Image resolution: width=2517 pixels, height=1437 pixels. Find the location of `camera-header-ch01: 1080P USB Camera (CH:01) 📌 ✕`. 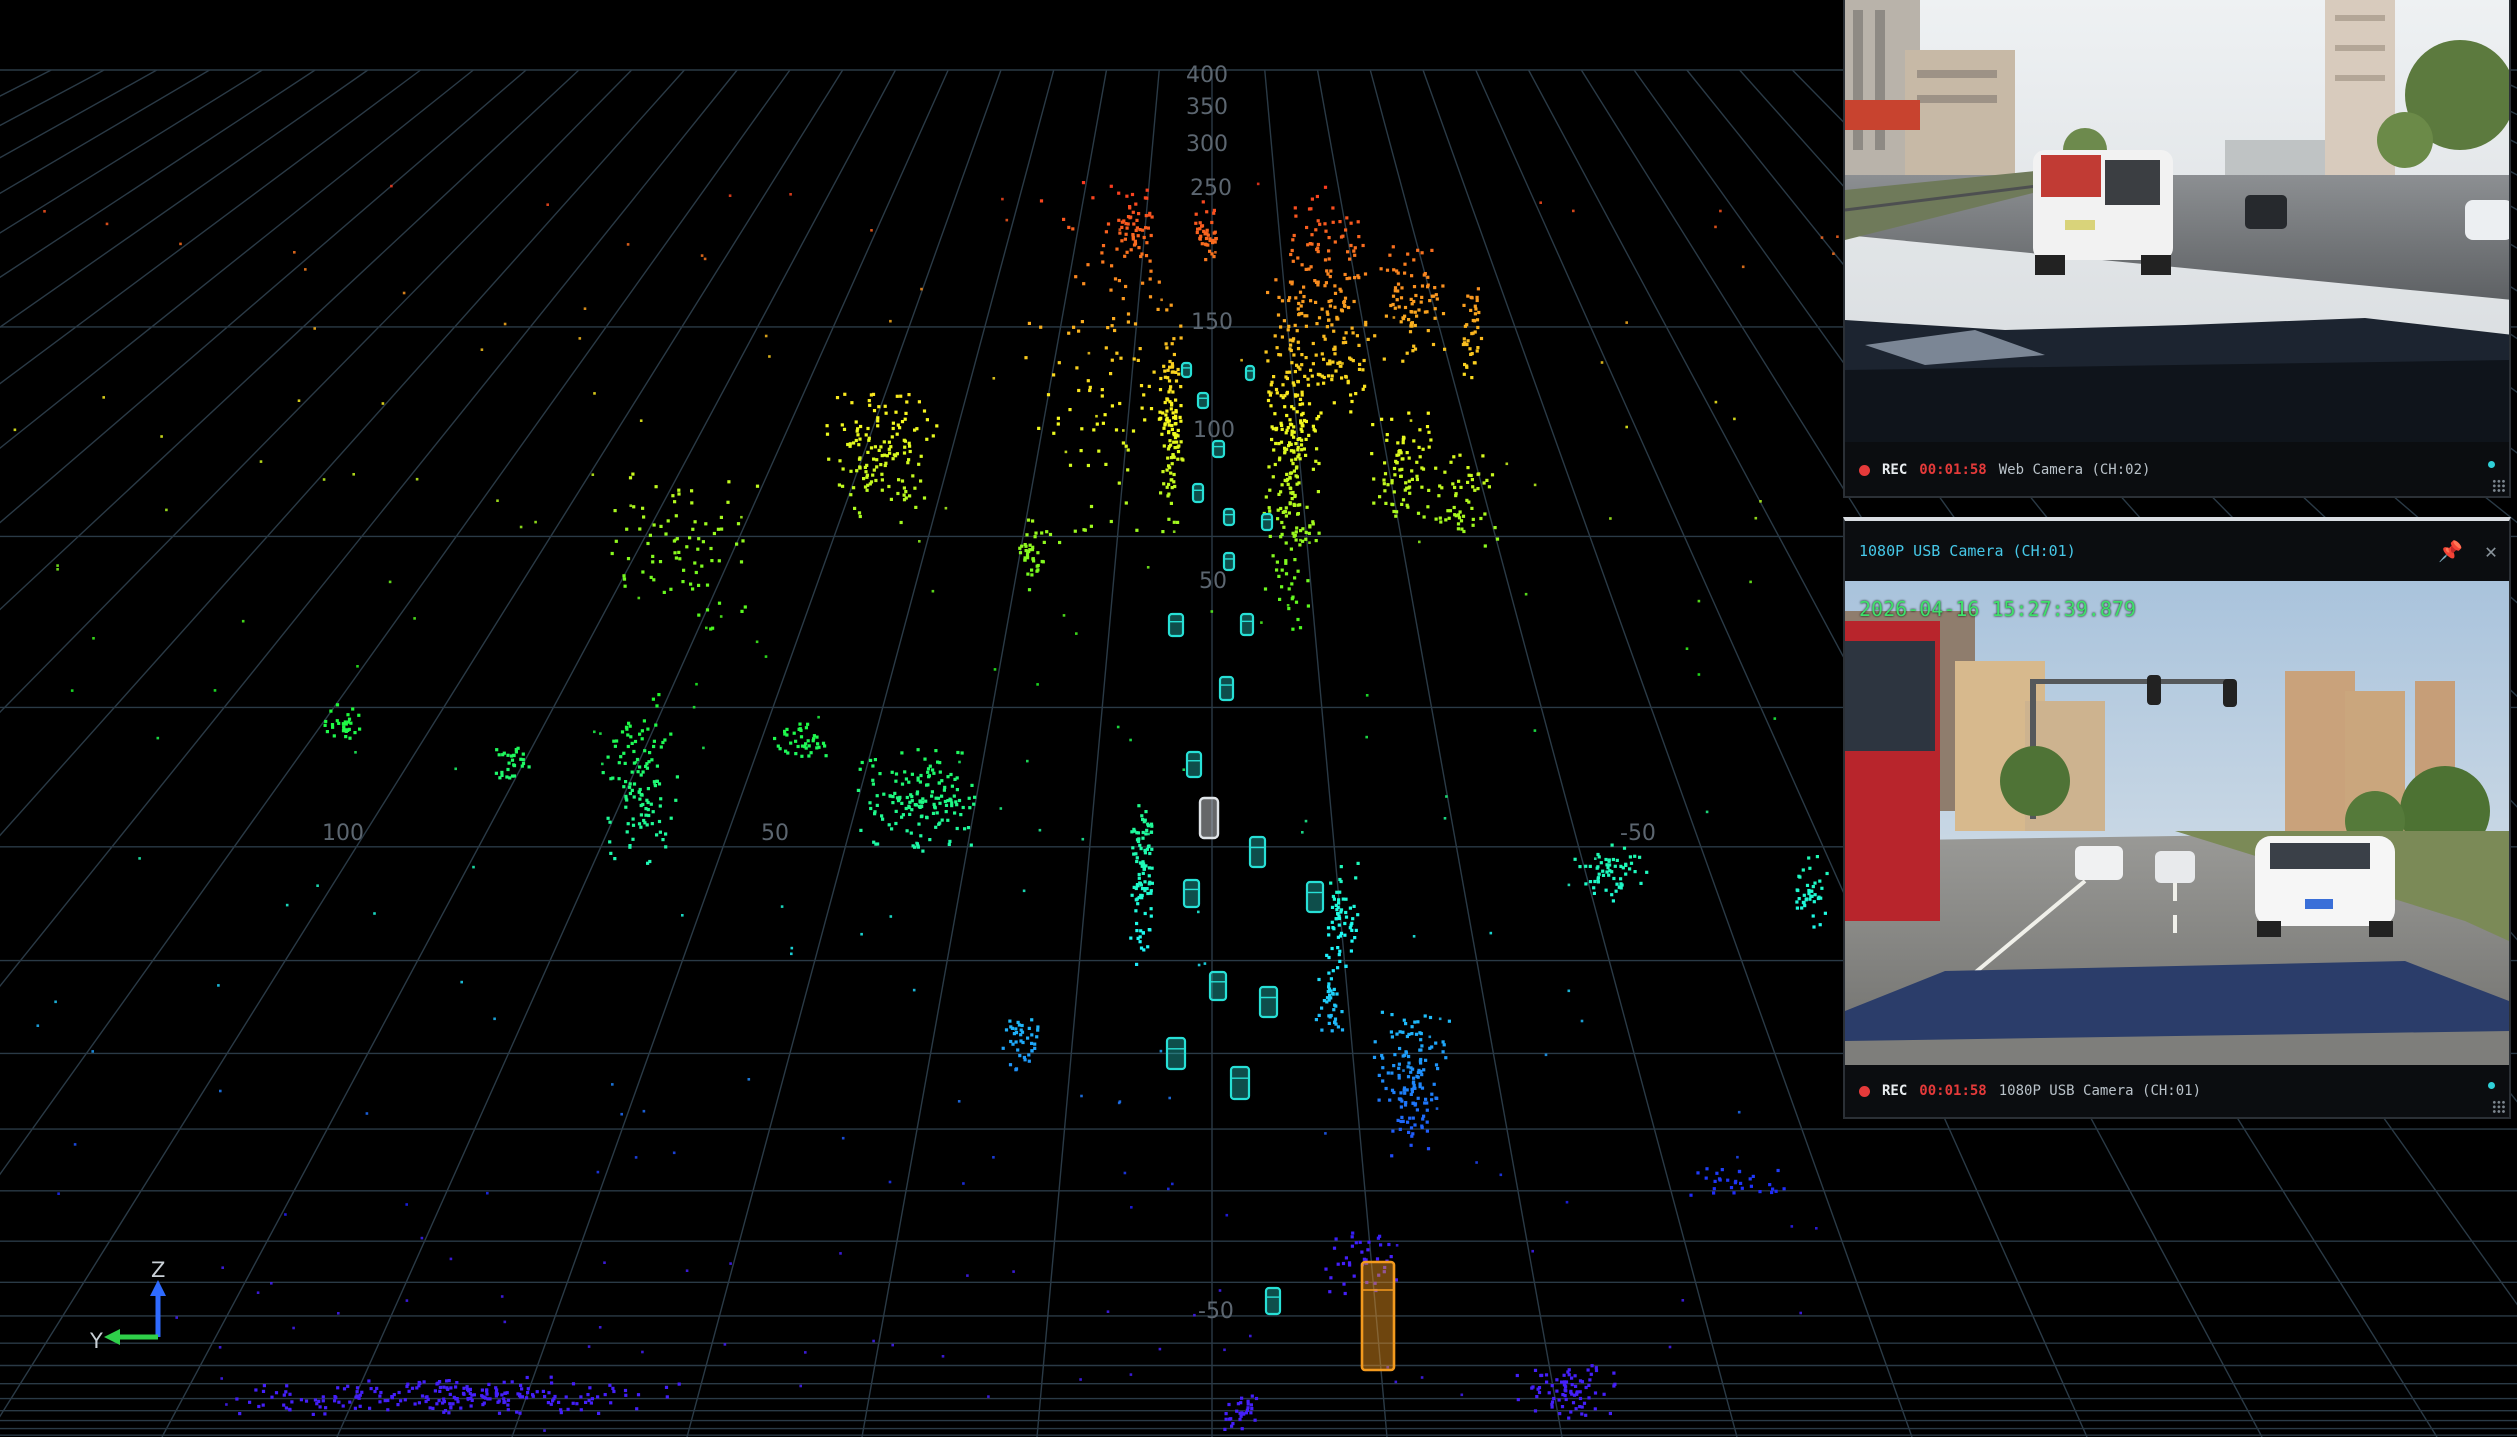

camera-header-ch01: 1080P USB Camera (CH:01) 📌 ✕ is located at coordinates (2177, 551).